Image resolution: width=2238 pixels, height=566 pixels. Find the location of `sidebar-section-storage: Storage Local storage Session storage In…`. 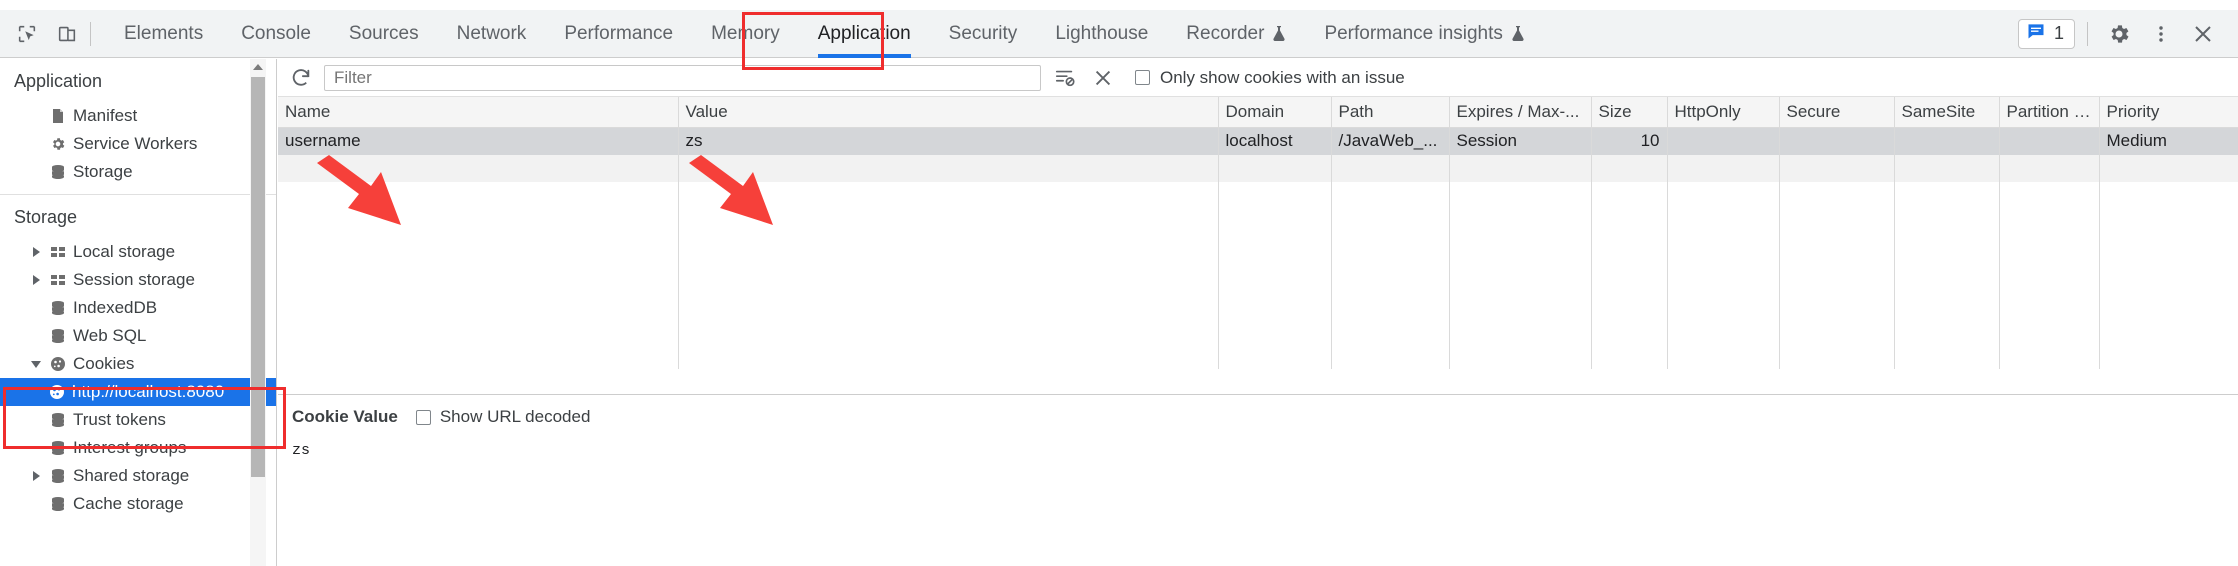

sidebar-section-storage: Storage Local storage Session storage In… is located at coordinates (138, 356).